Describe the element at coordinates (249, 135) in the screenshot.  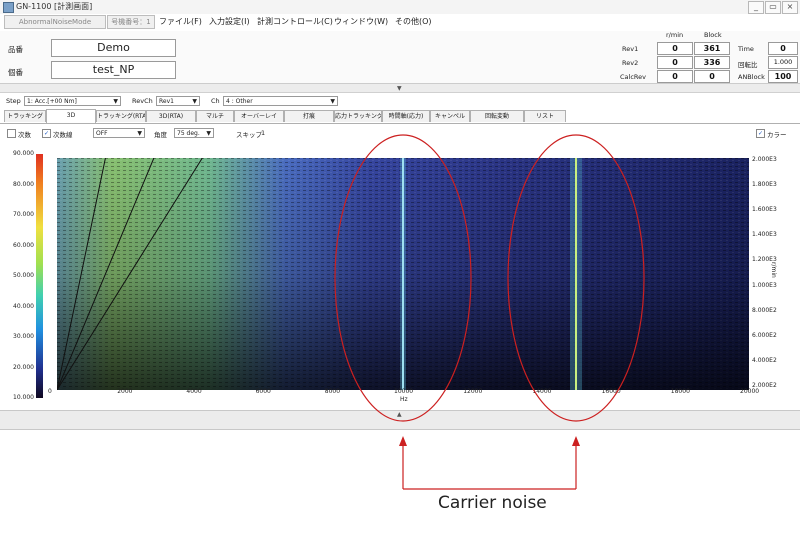
I see `skip-label: スキップ` at that location.